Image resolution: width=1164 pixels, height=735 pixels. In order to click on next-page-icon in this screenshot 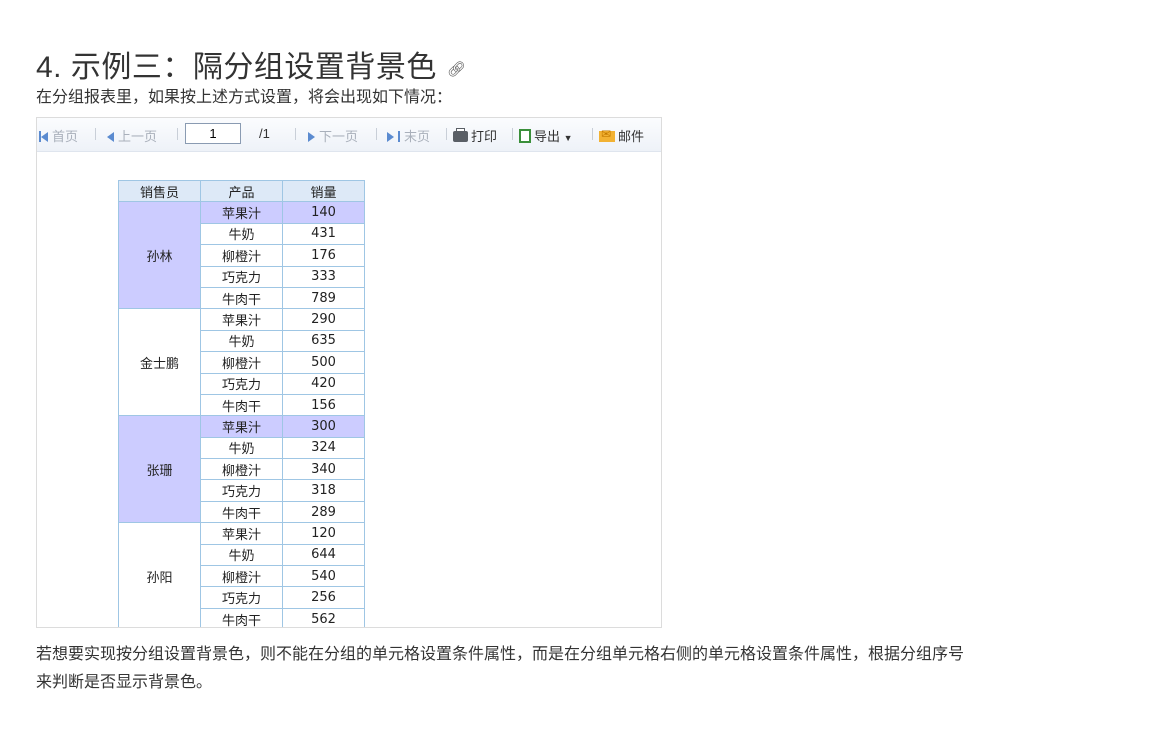, I will do `click(311, 137)`.